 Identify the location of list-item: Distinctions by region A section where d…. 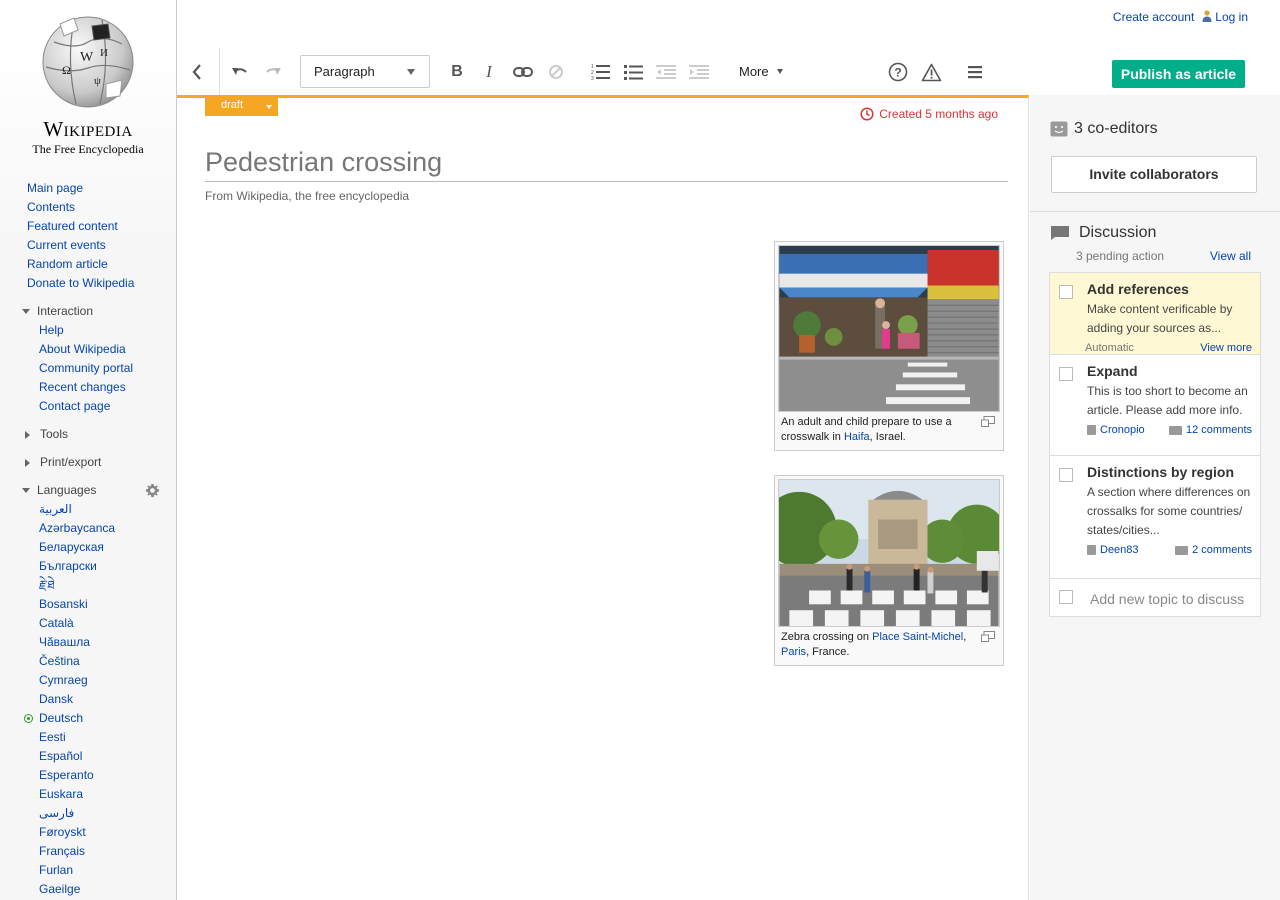
(1155, 517).